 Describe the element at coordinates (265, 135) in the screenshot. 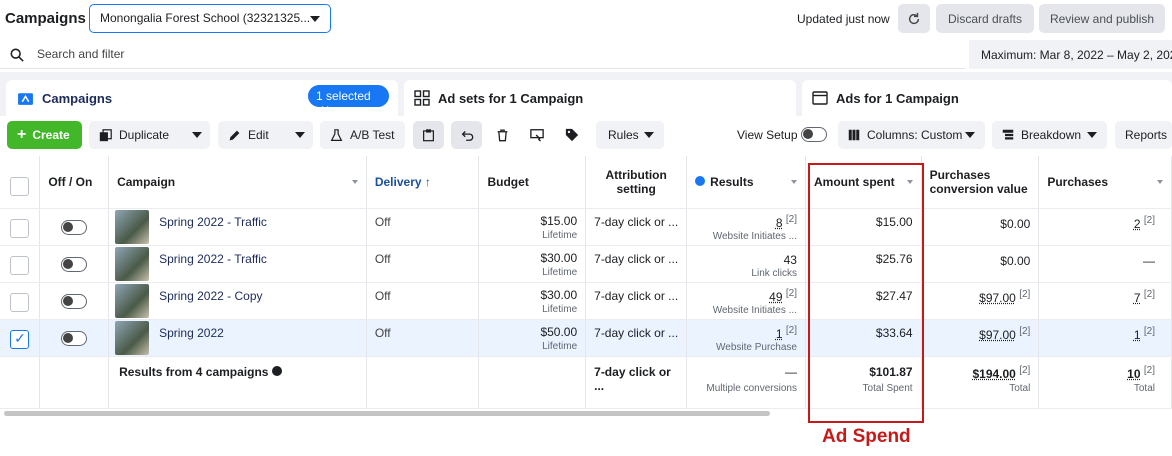

I see `edit-button: Edit` at that location.